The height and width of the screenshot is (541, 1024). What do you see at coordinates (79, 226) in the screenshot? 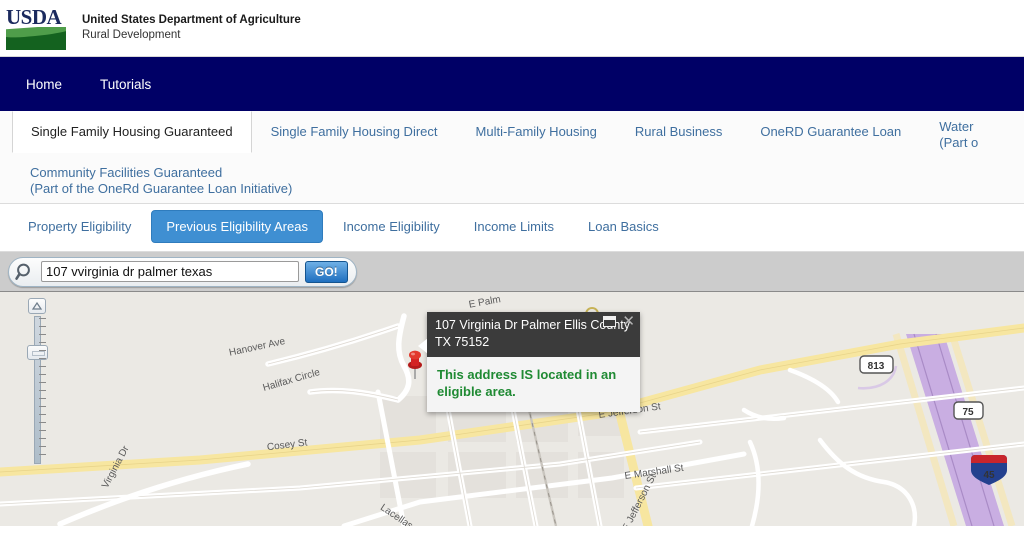
I see `subnav-item-property-eligibility: Property Eligibility` at bounding box center [79, 226].